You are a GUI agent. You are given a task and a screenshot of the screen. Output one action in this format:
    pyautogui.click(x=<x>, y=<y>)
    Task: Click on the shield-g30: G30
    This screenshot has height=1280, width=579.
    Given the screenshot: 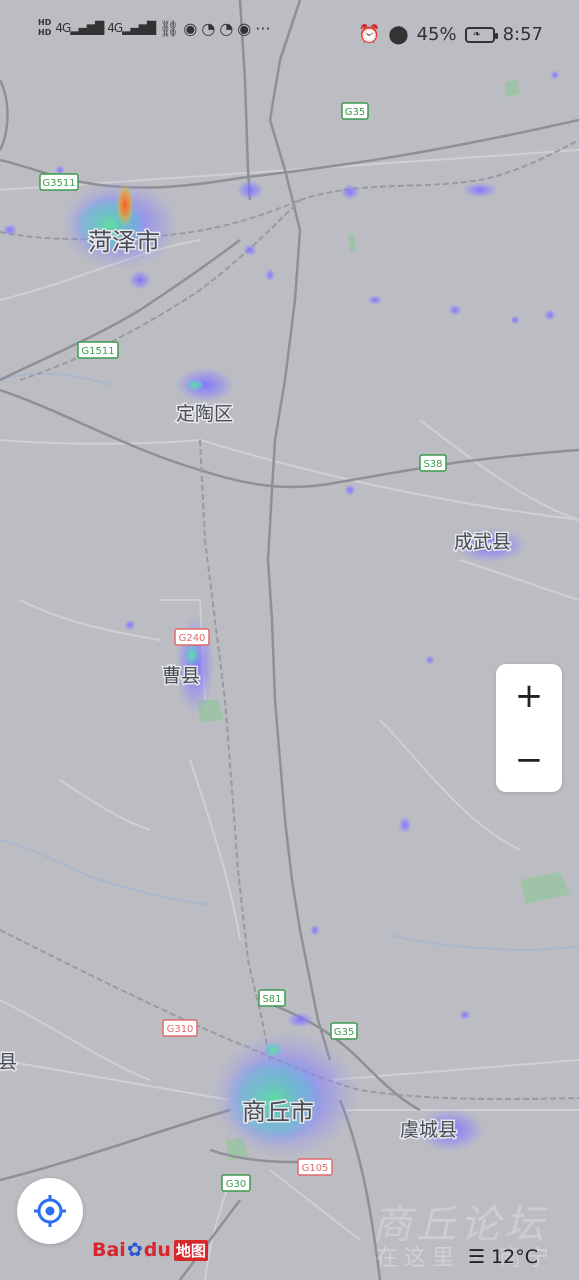 What is the action you would take?
    pyautogui.click(x=236, y=1183)
    